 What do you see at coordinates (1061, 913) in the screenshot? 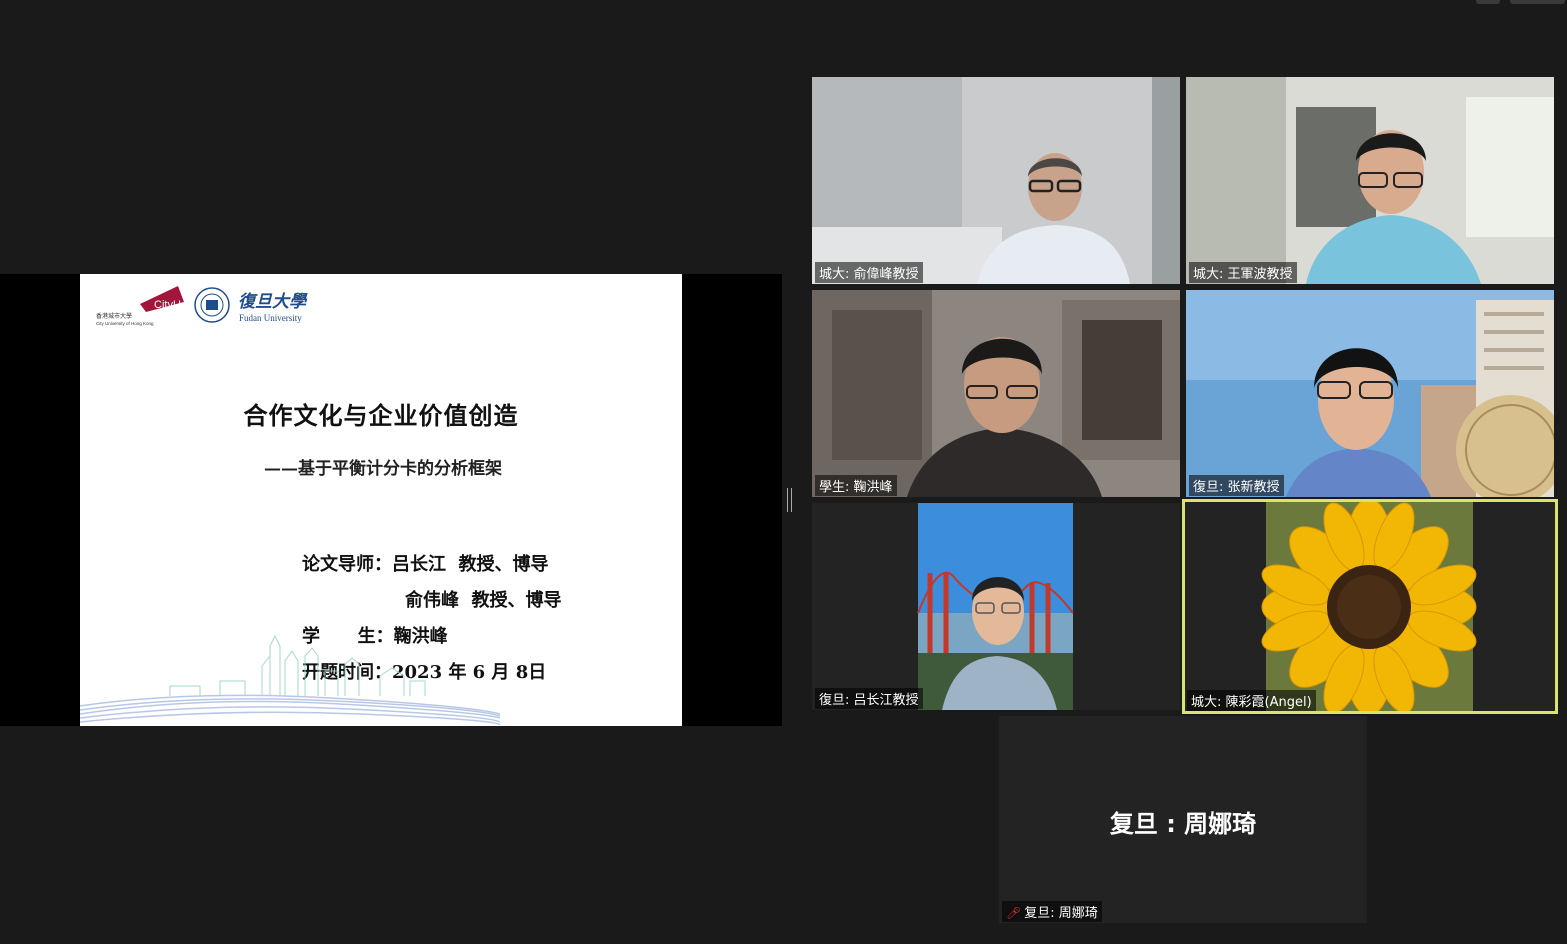
I see `participant-name: 复旦: 周娜琦` at bounding box center [1061, 913].